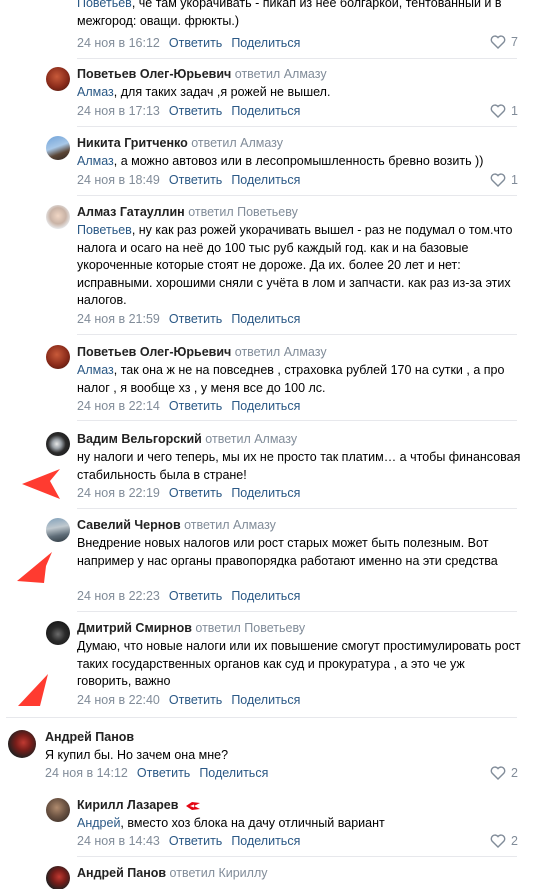 The height and width of the screenshot is (889, 536). What do you see at coordinates (180, 143) in the screenshot?
I see `comment-author: Никита Гритченко ответил Алмазу` at bounding box center [180, 143].